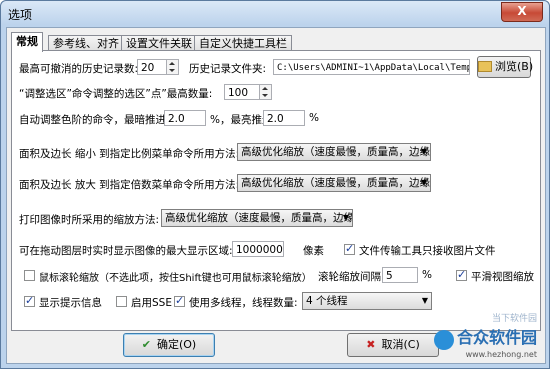  What do you see at coordinates (159, 43) in the screenshot?
I see `tab-file-association: 设置文件关联` at bounding box center [159, 43].